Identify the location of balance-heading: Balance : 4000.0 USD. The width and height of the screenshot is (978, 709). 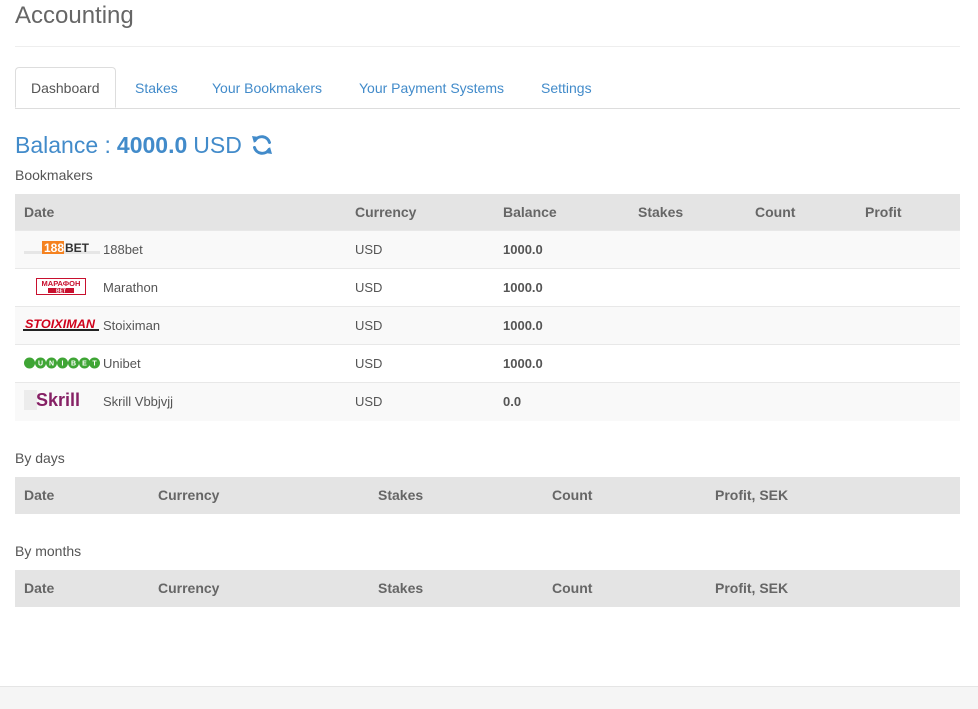
(144, 145).